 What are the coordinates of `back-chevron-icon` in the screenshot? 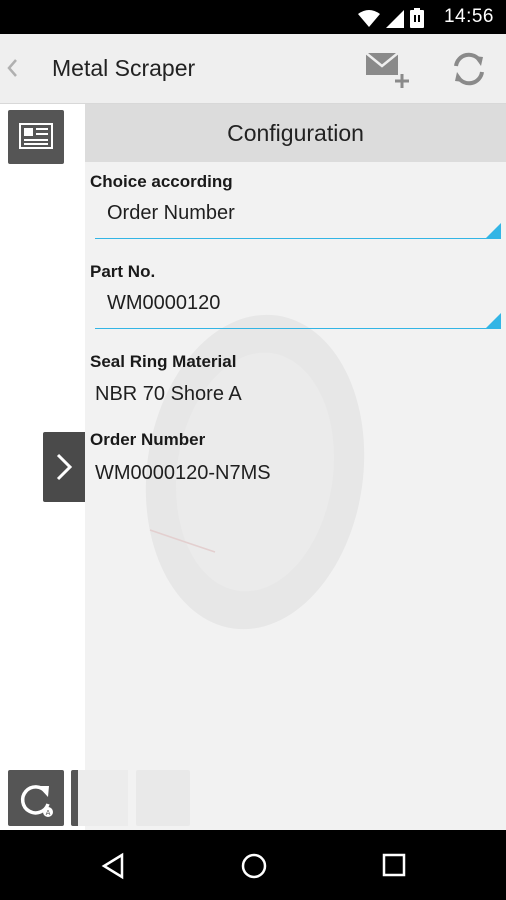 It's located at (12, 68).